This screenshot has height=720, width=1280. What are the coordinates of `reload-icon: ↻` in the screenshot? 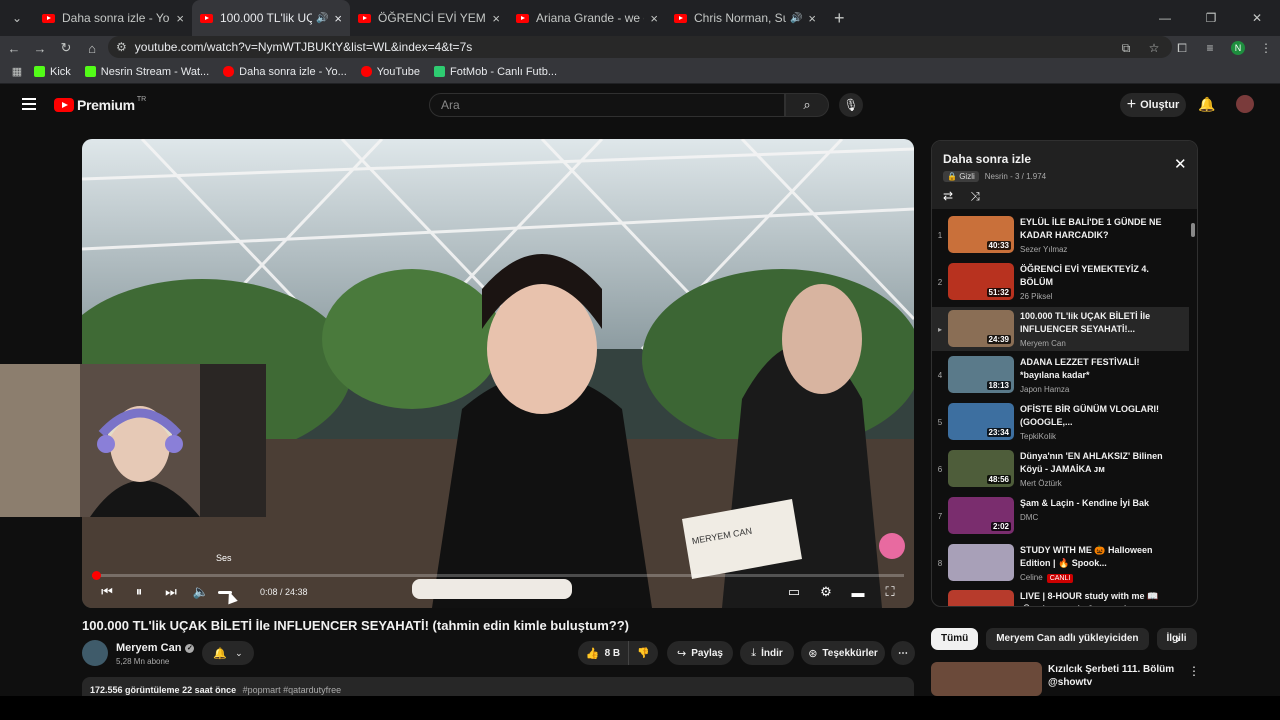 It's located at (66, 48).